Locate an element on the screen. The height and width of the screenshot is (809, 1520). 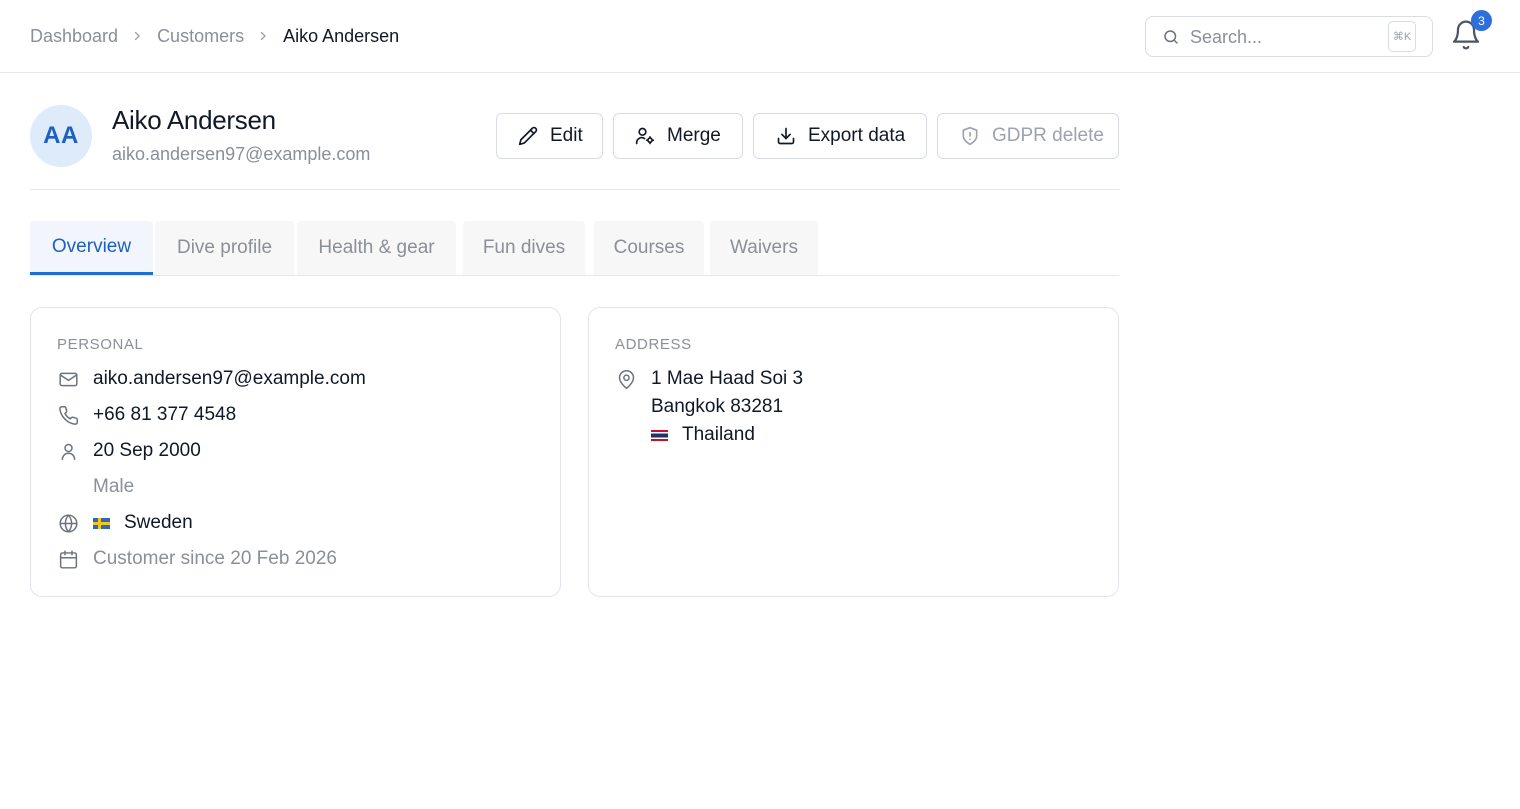
tab-waivers: Waivers is located at coordinates (764, 248).